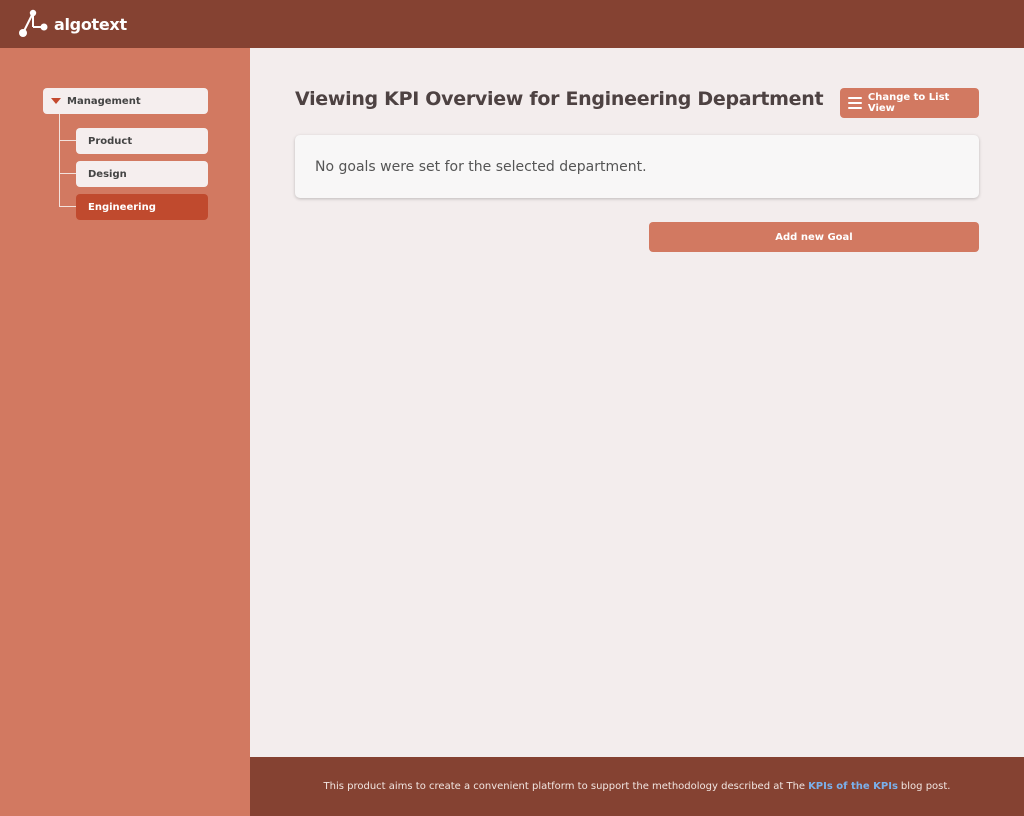 The height and width of the screenshot is (816, 1024). I want to click on footer-link-kpis: KPIs of the KPIs, so click(853, 786).